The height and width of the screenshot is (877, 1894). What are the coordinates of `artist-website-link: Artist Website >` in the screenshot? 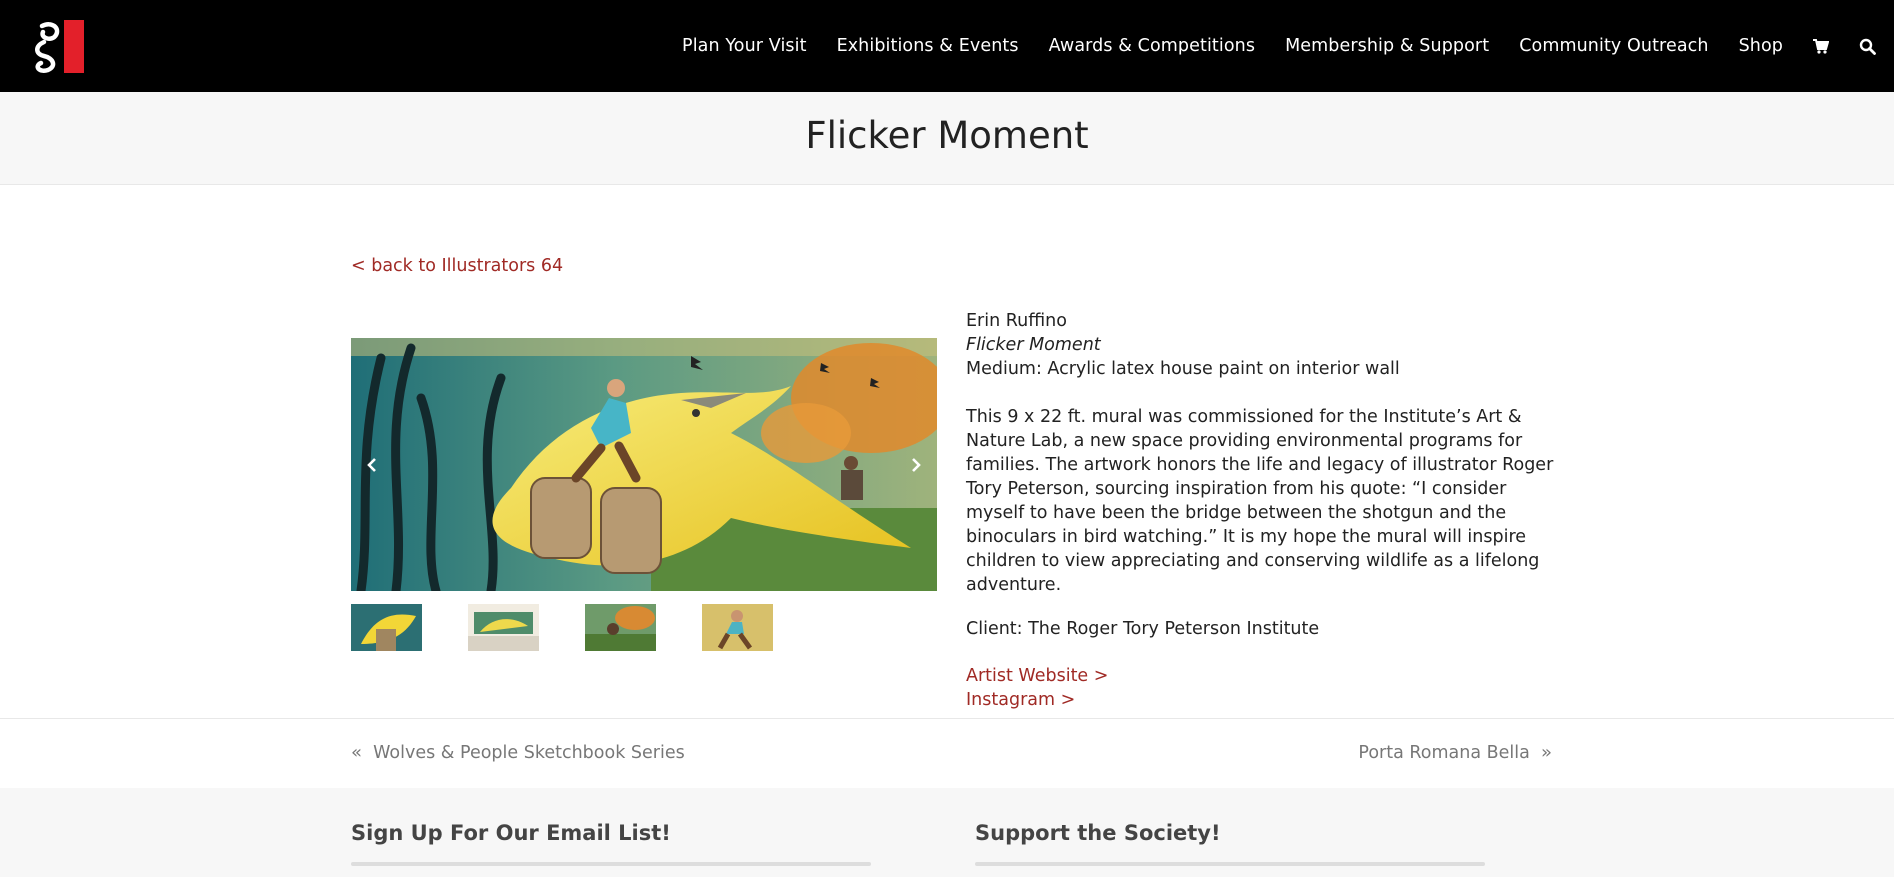 It's located at (1037, 676).